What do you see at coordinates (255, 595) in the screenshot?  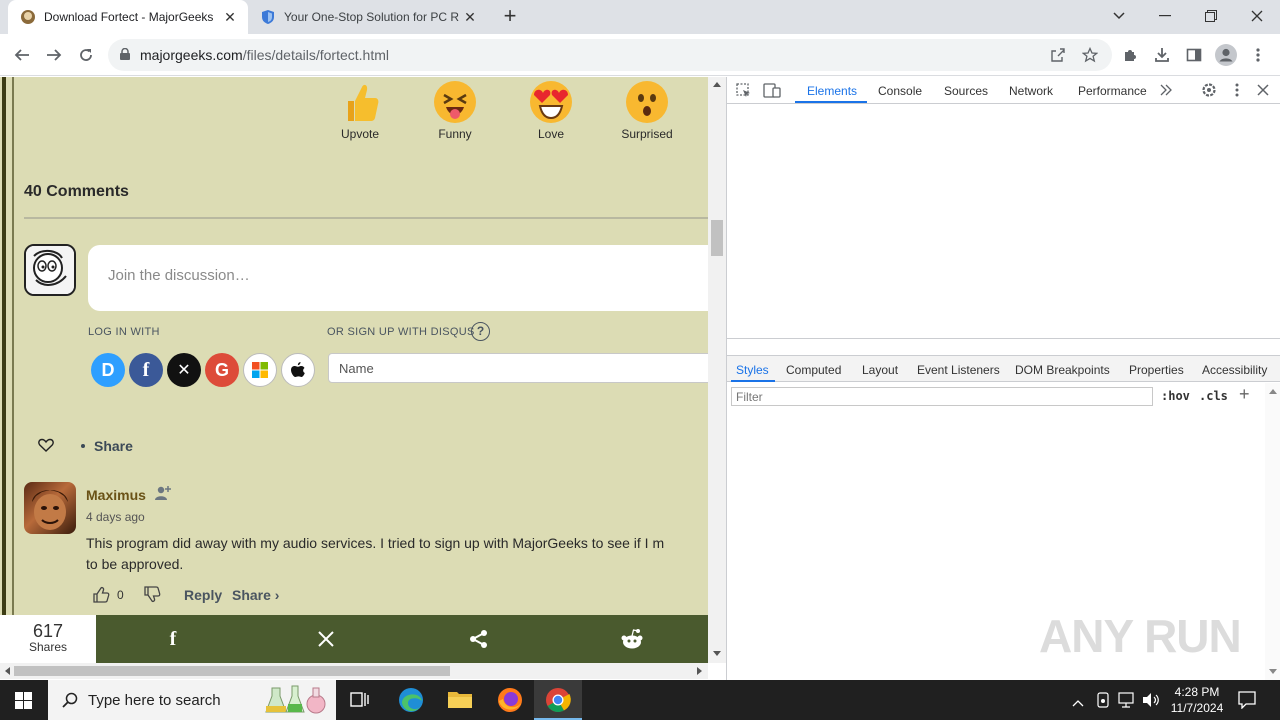 I see `share-comment-link: Share ›` at bounding box center [255, 595].